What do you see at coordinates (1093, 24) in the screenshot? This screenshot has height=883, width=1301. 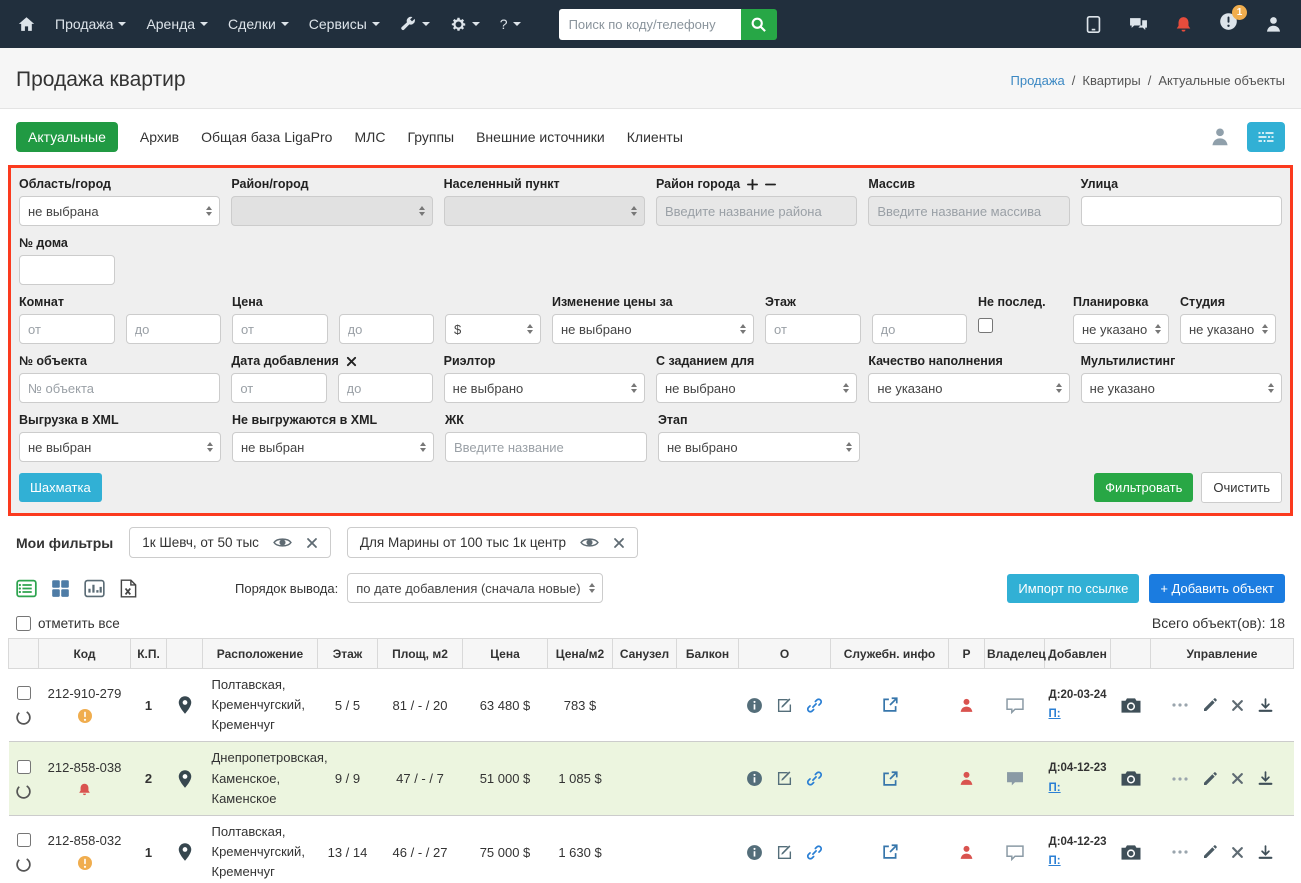 I see `device-icon` at bounding box center [1093, 24].